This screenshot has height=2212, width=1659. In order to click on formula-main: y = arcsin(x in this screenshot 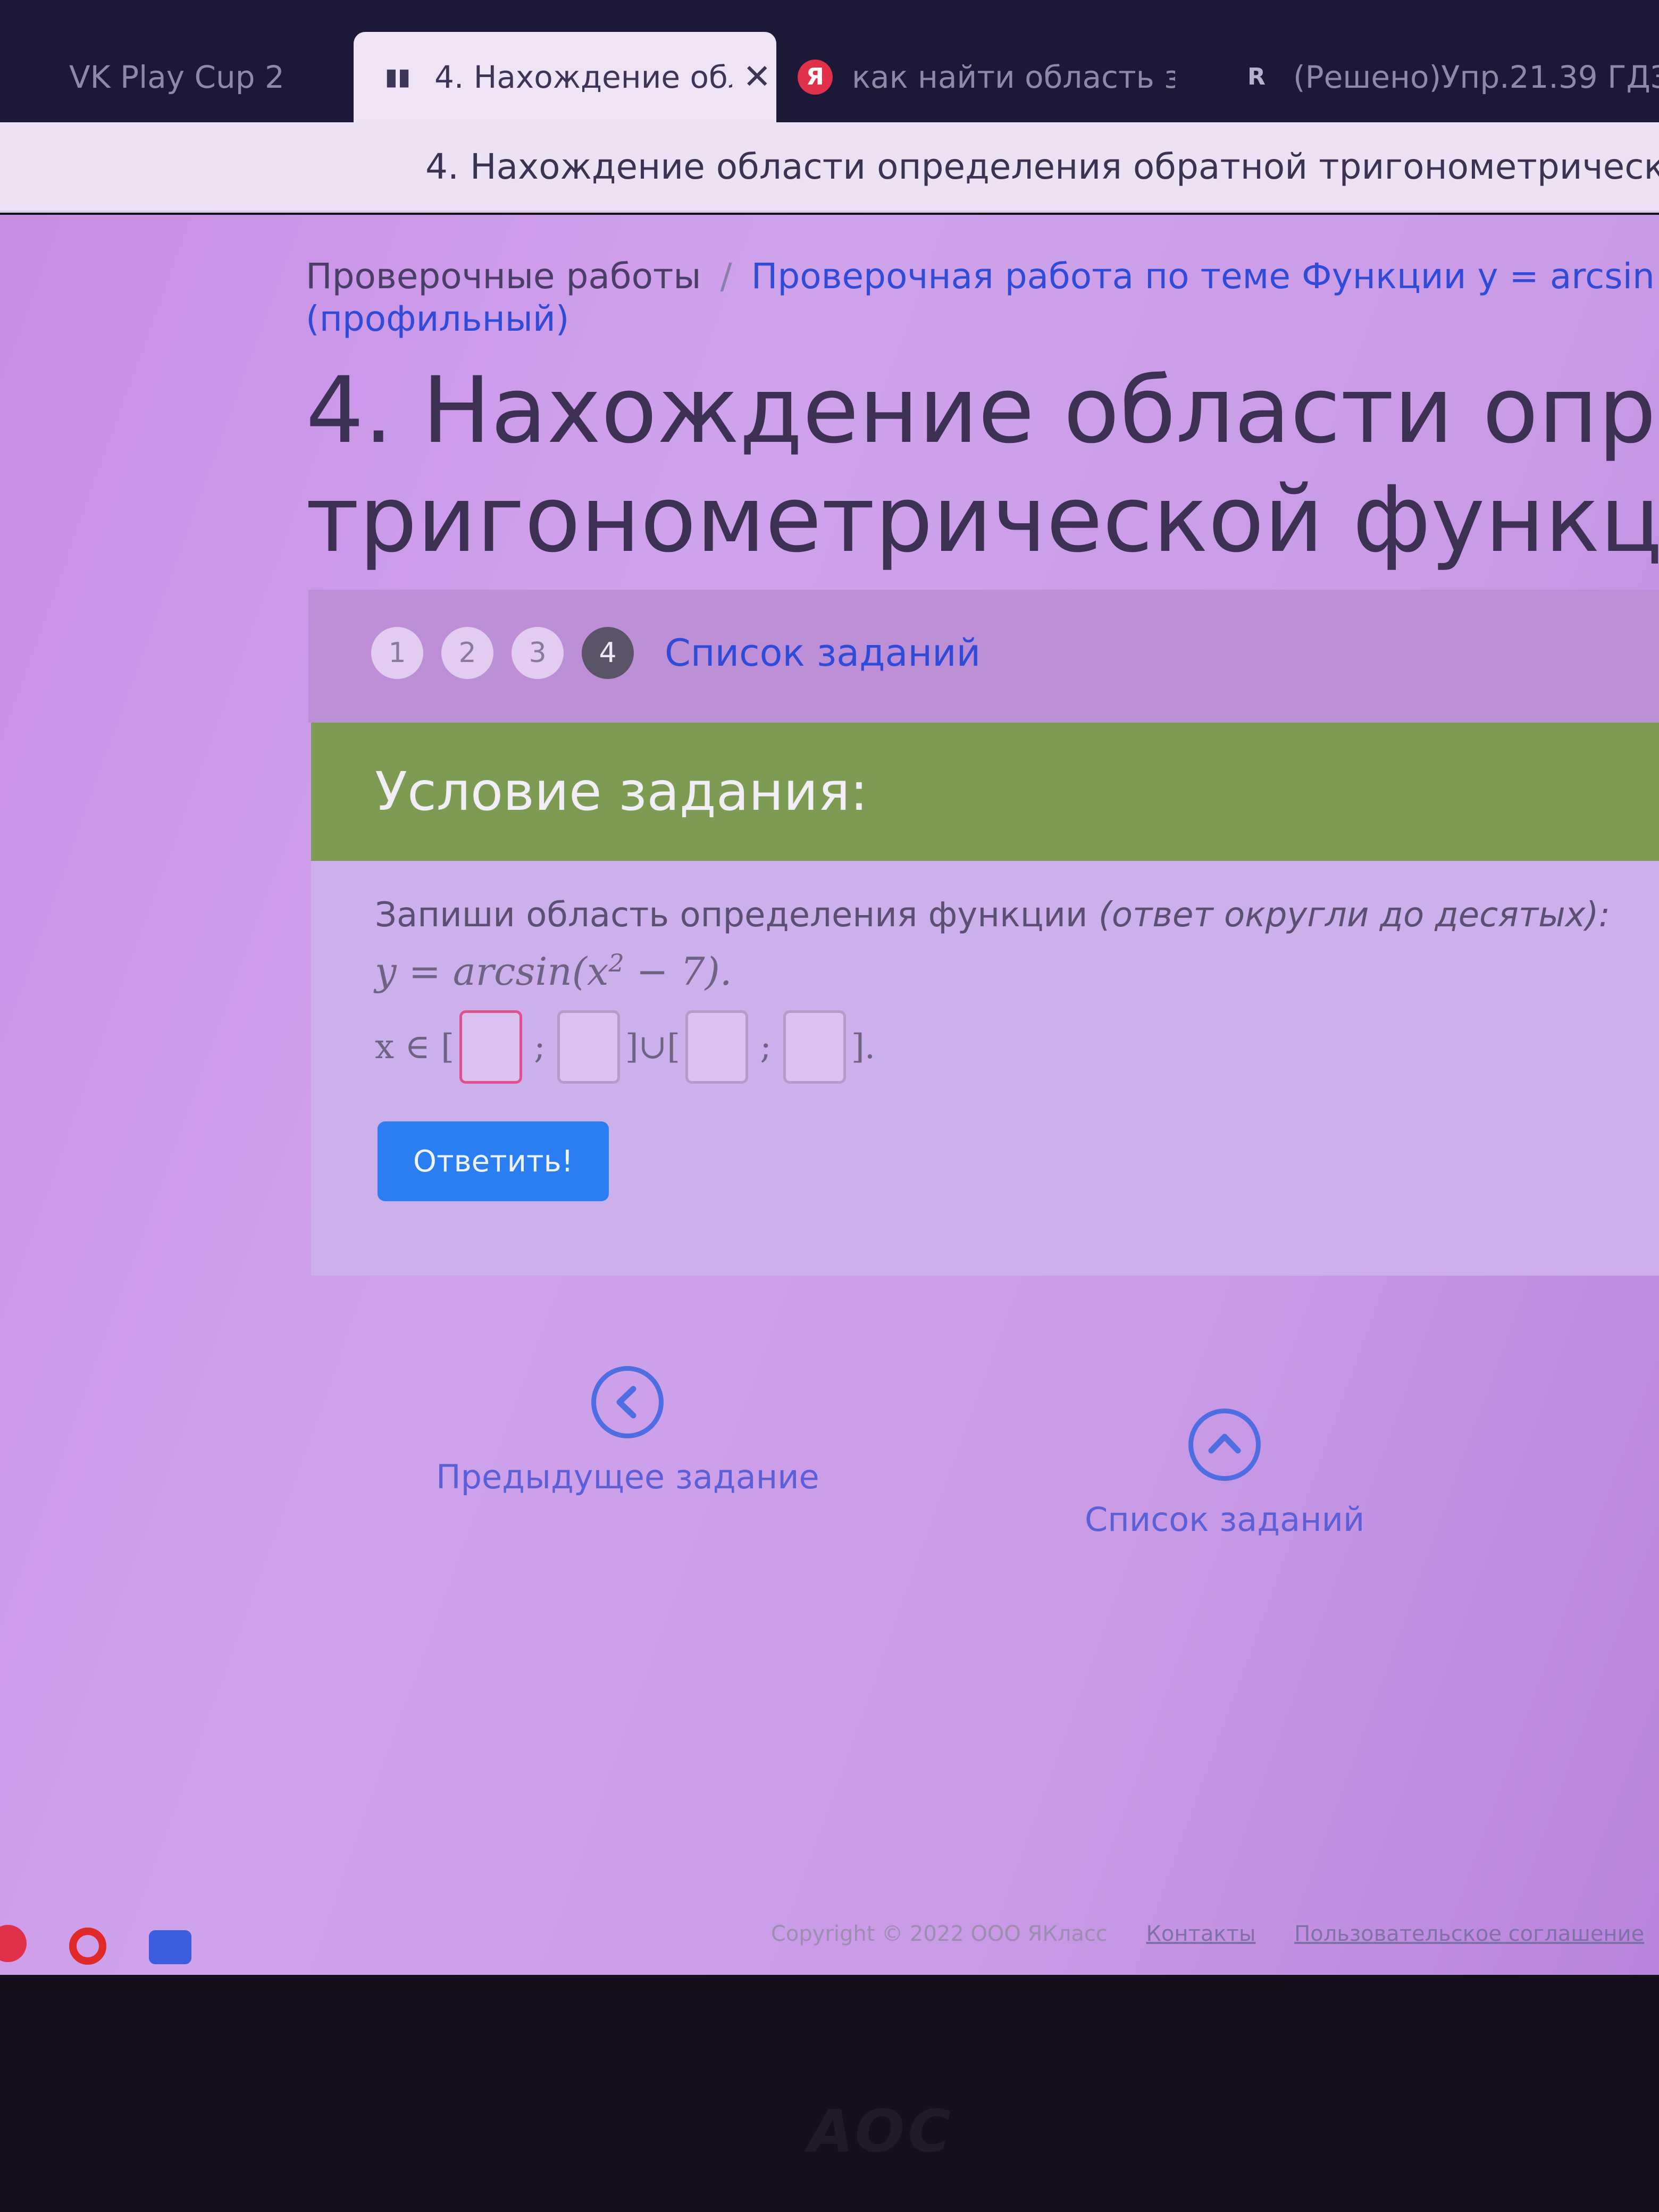, I will do `click(492, 971)`.